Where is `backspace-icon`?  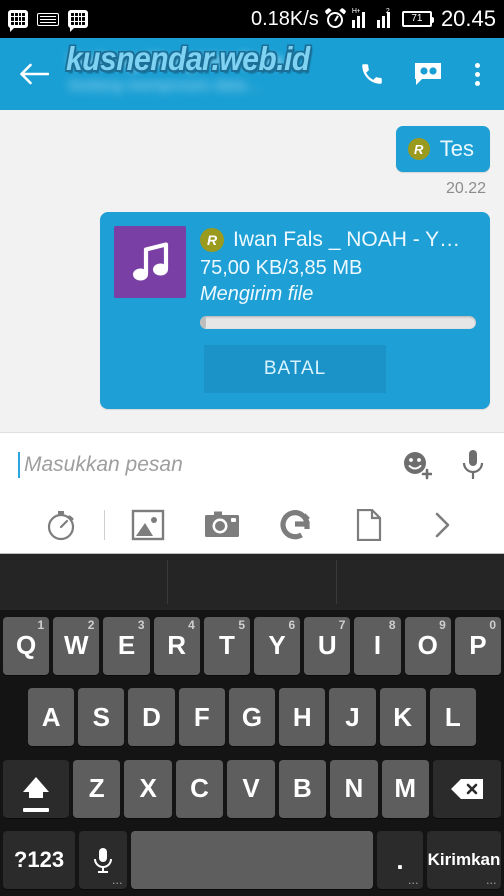 backspace-icon is located at coordinates (466, 788).